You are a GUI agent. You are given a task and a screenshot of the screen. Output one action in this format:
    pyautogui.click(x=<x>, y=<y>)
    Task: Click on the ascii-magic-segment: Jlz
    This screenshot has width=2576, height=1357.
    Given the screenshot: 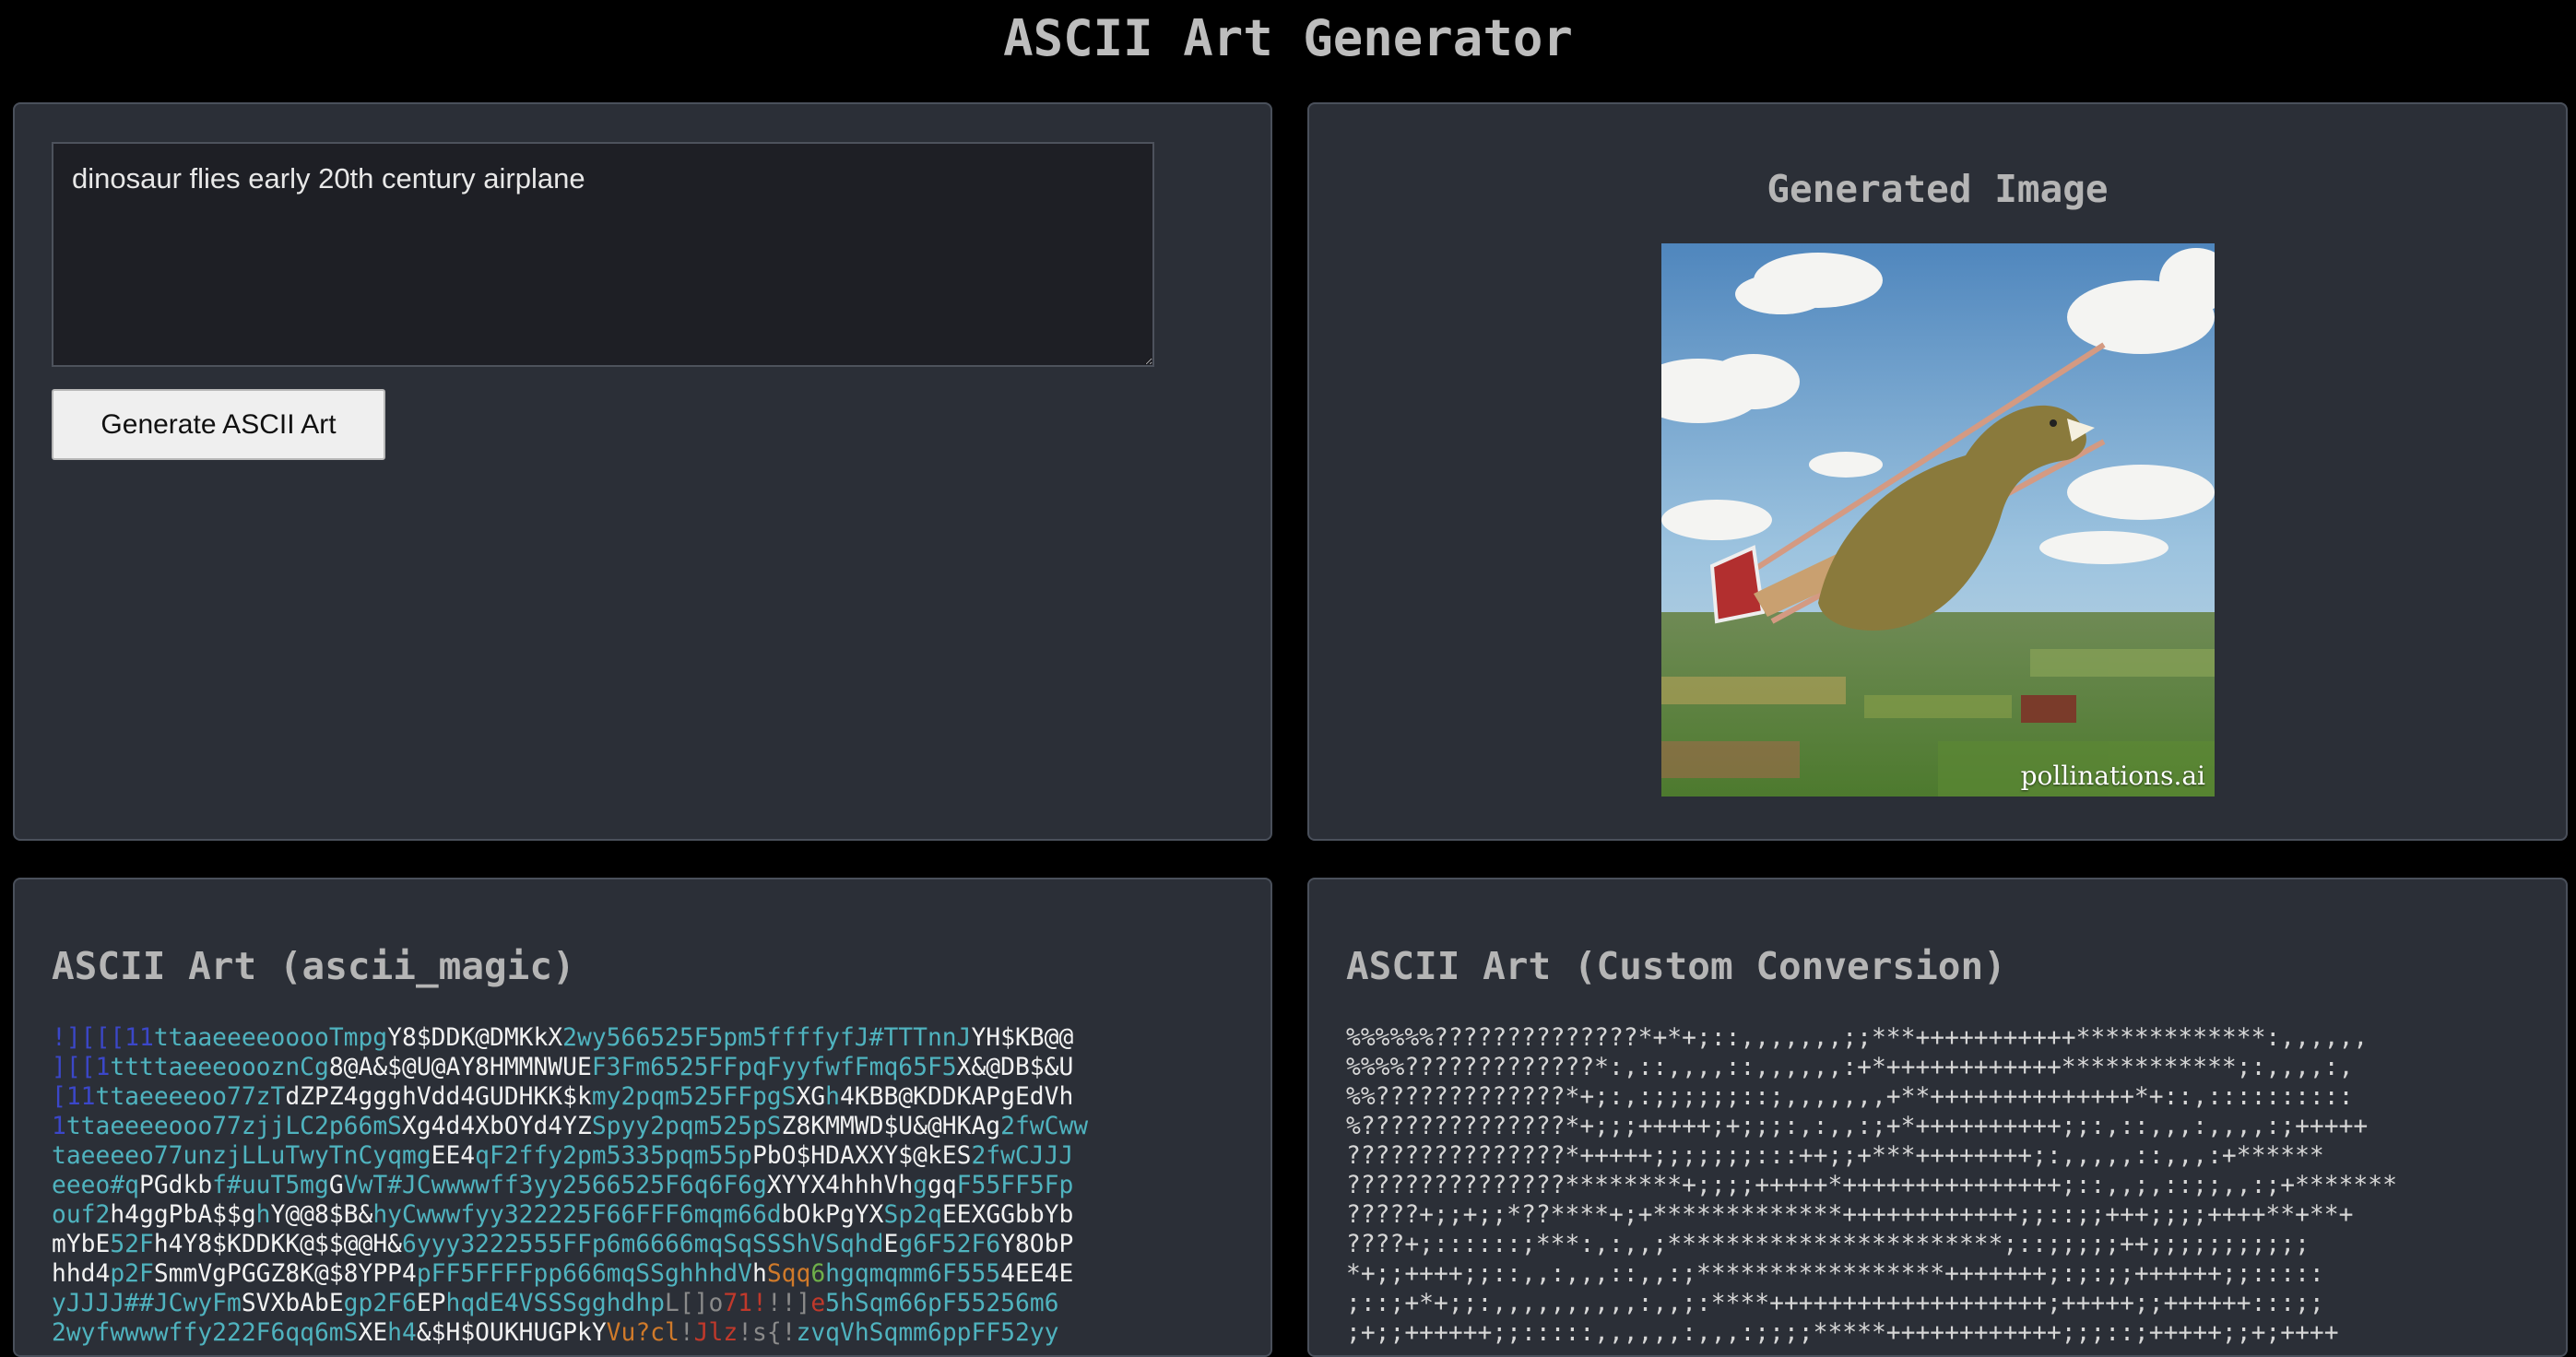 What is the action you would take?
    pyautogui.click(x=716, y=1333)
    